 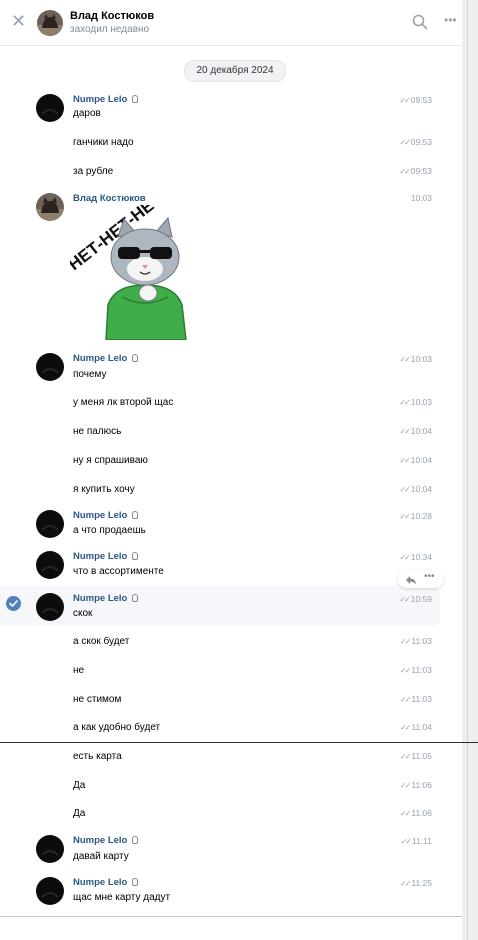 What do you see at coordinates (235, 71) in the screenshot?
I see `date-divider: 20 декабря 2024` at bounding box center [235, 71].